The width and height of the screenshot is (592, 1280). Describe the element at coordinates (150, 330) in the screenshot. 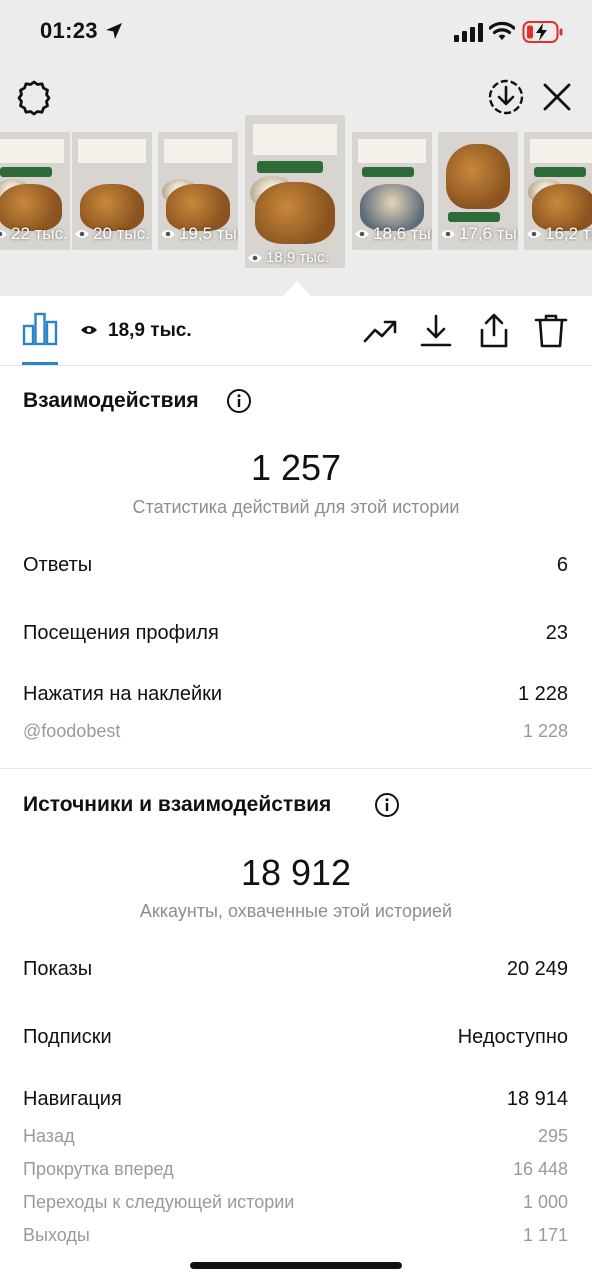

I see `views-count: 18,9 тыс.` at that location.